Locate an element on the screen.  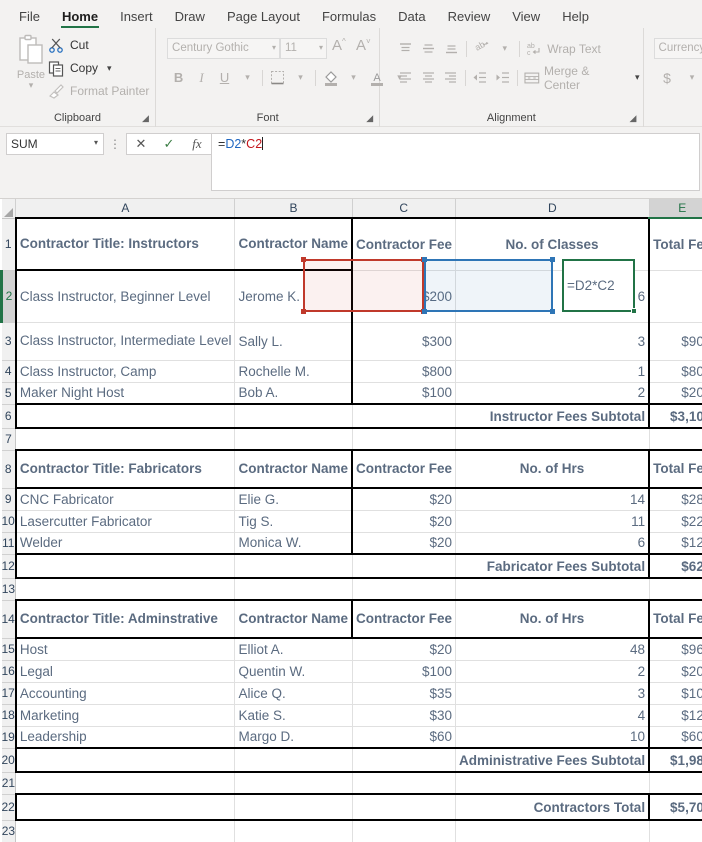
cell-e6: $3,100 is located at coordinates (675, 416).